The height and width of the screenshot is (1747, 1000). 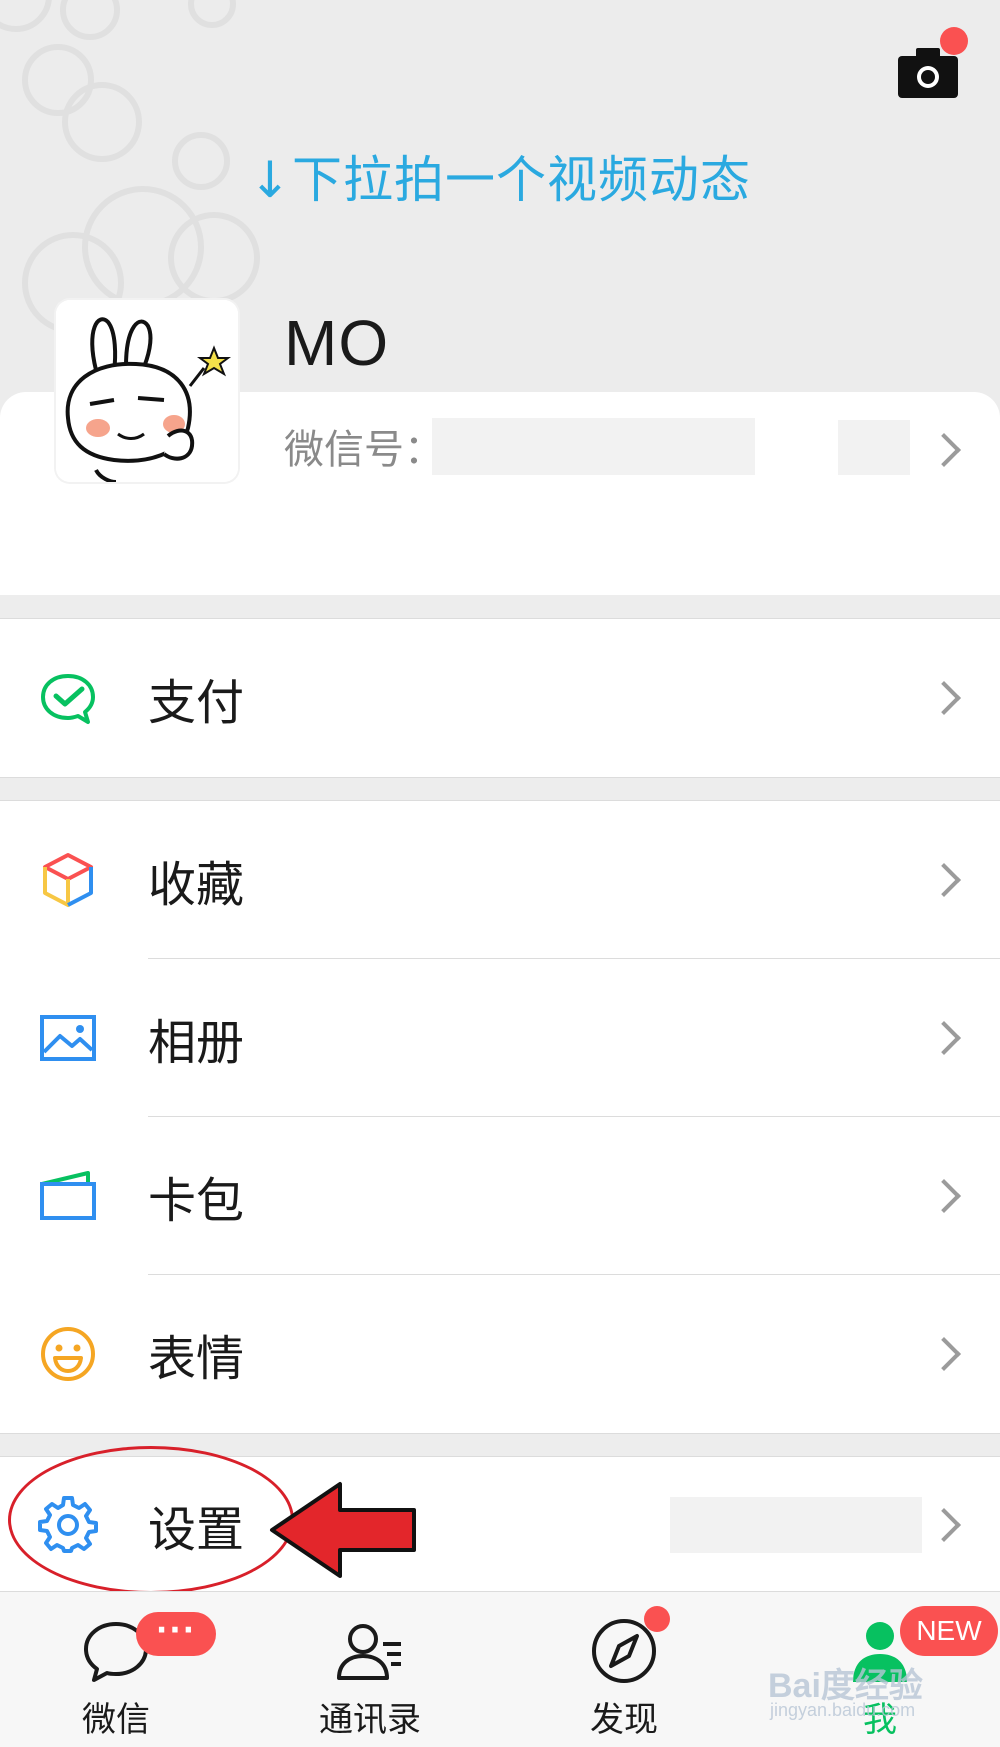 What do you see at coordinates (176, 1634) in the screenshot?
I see `chats-unread-badge: ···` at bounding box center [176, 1634].